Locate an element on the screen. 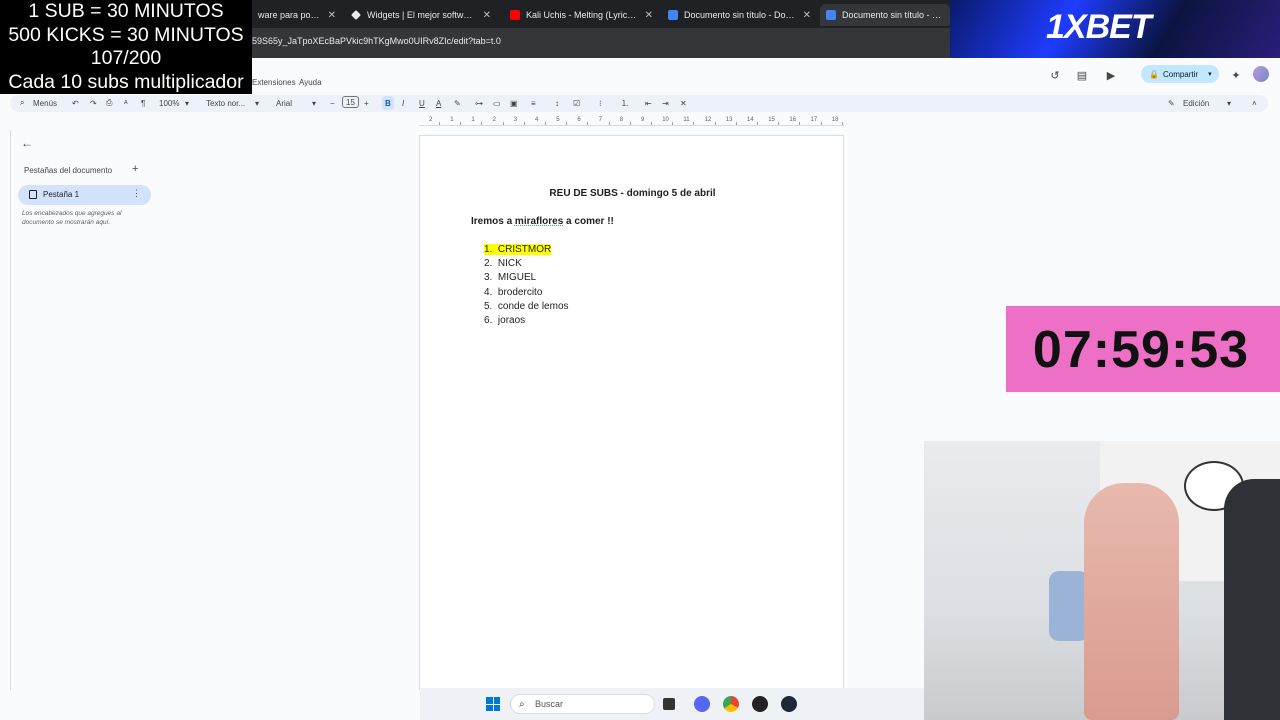 The width and height of the screenshot is (1280, 720). decrease-indent-icon: ⇤ is located at coordinates (648, 103).